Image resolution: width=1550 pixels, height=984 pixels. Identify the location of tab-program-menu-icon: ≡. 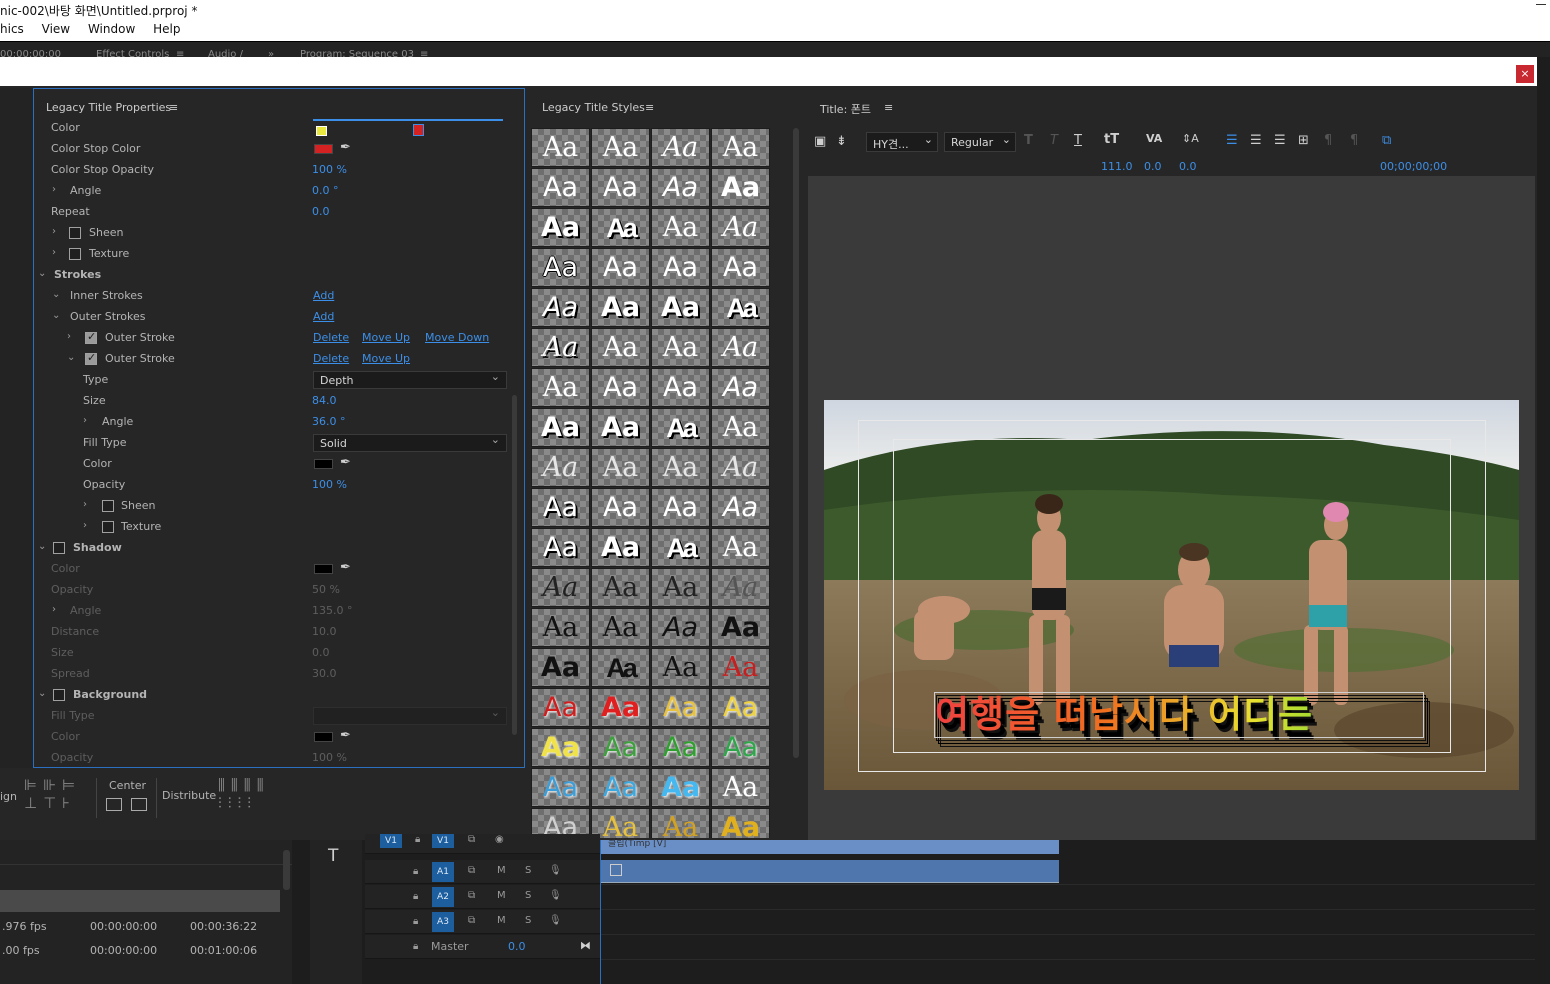
(424, 53).